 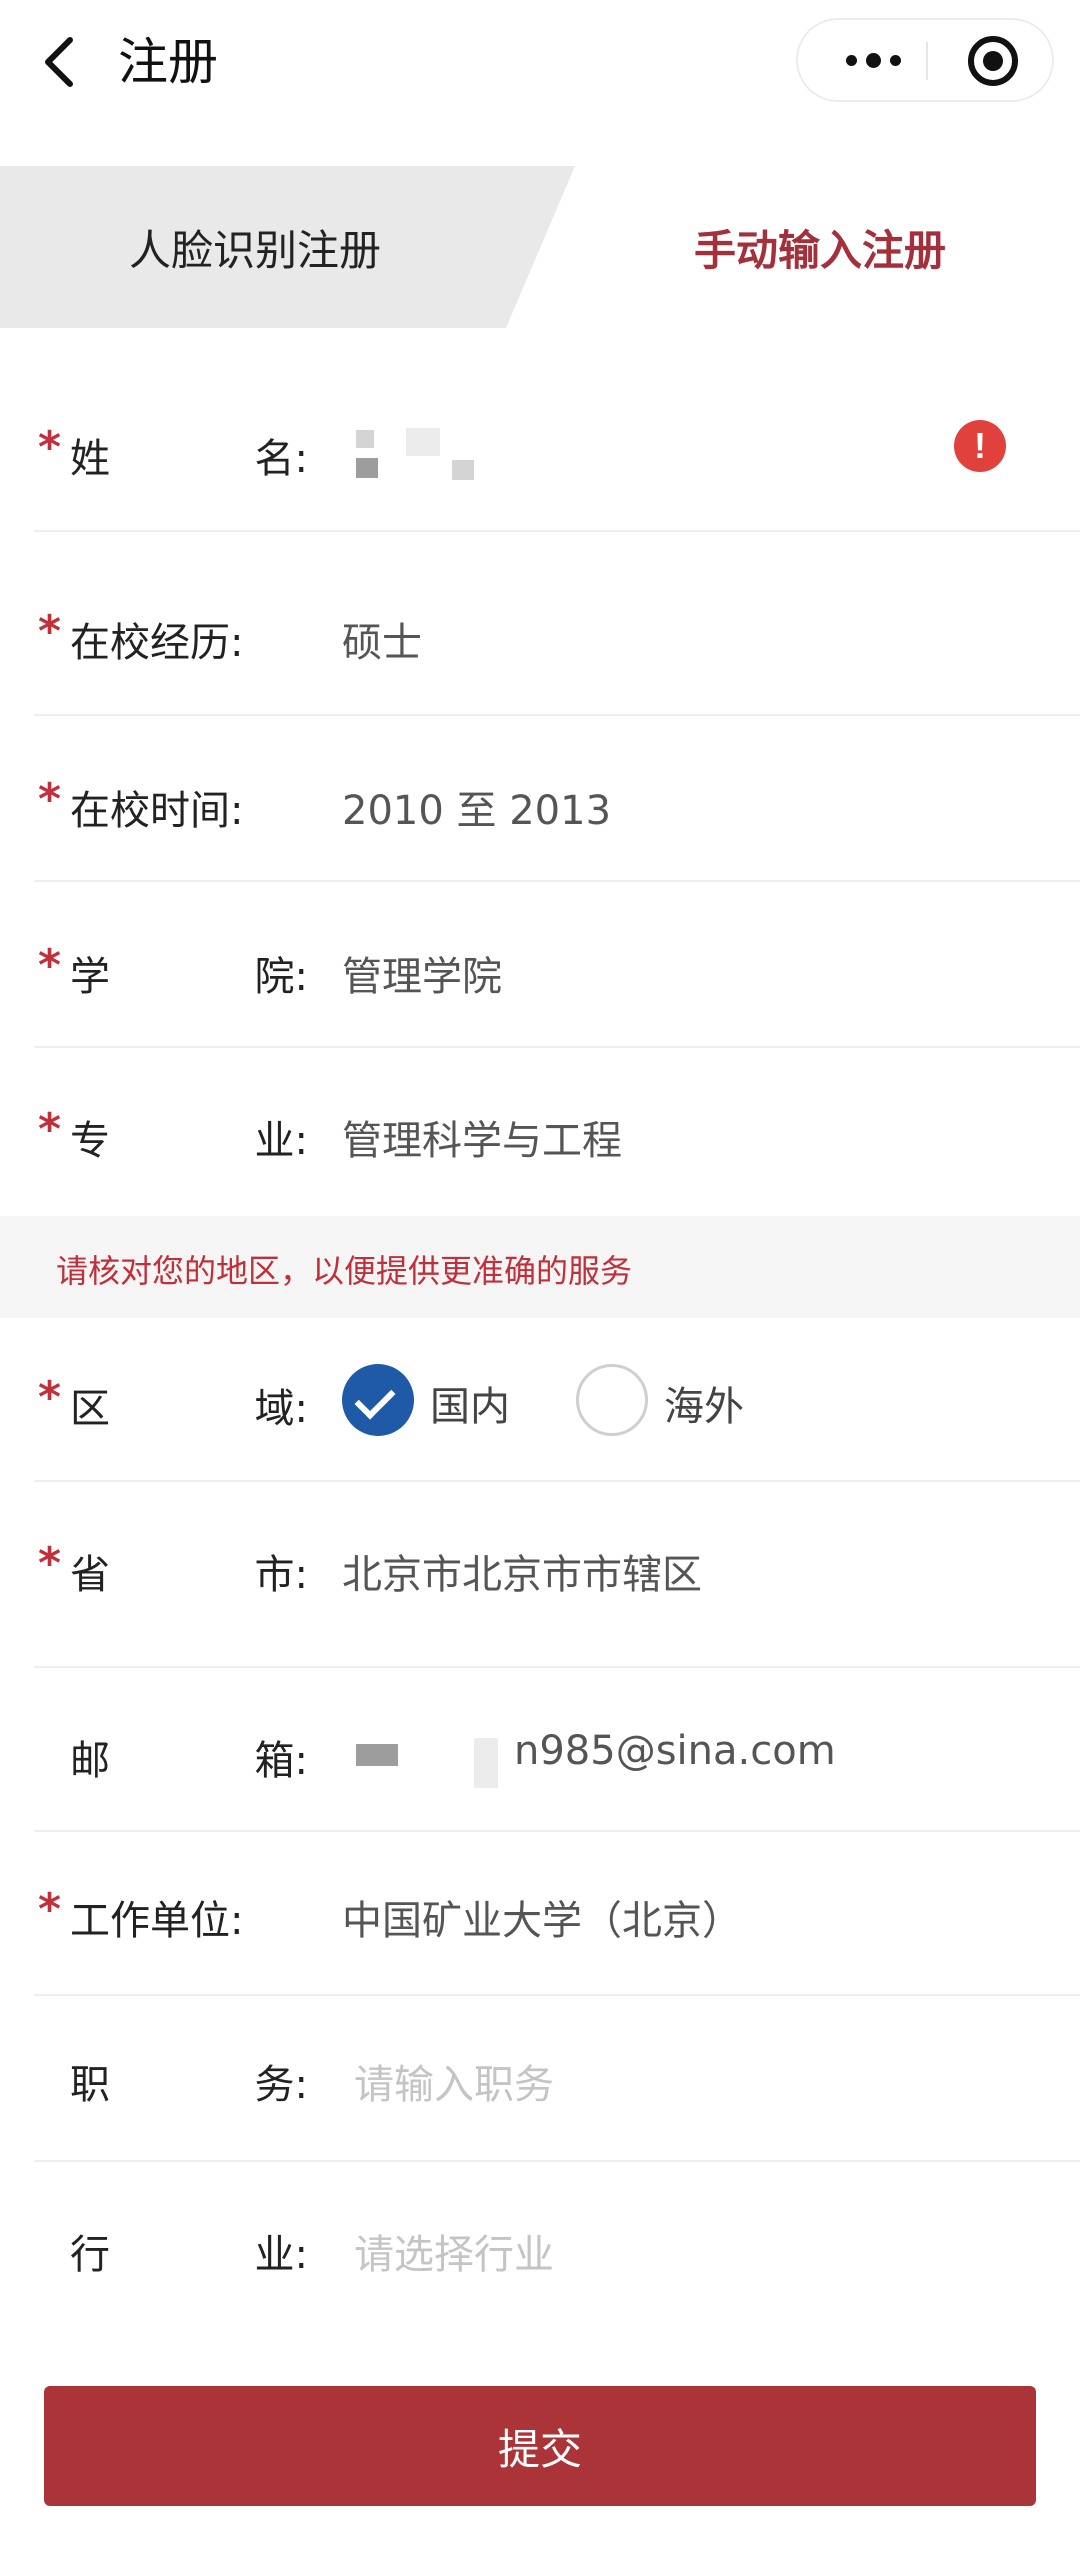 What do you see at coordinates (189, 1405) in the screenshot?
I see `region-label: 区 域:` at bounding box center [189, 1405].